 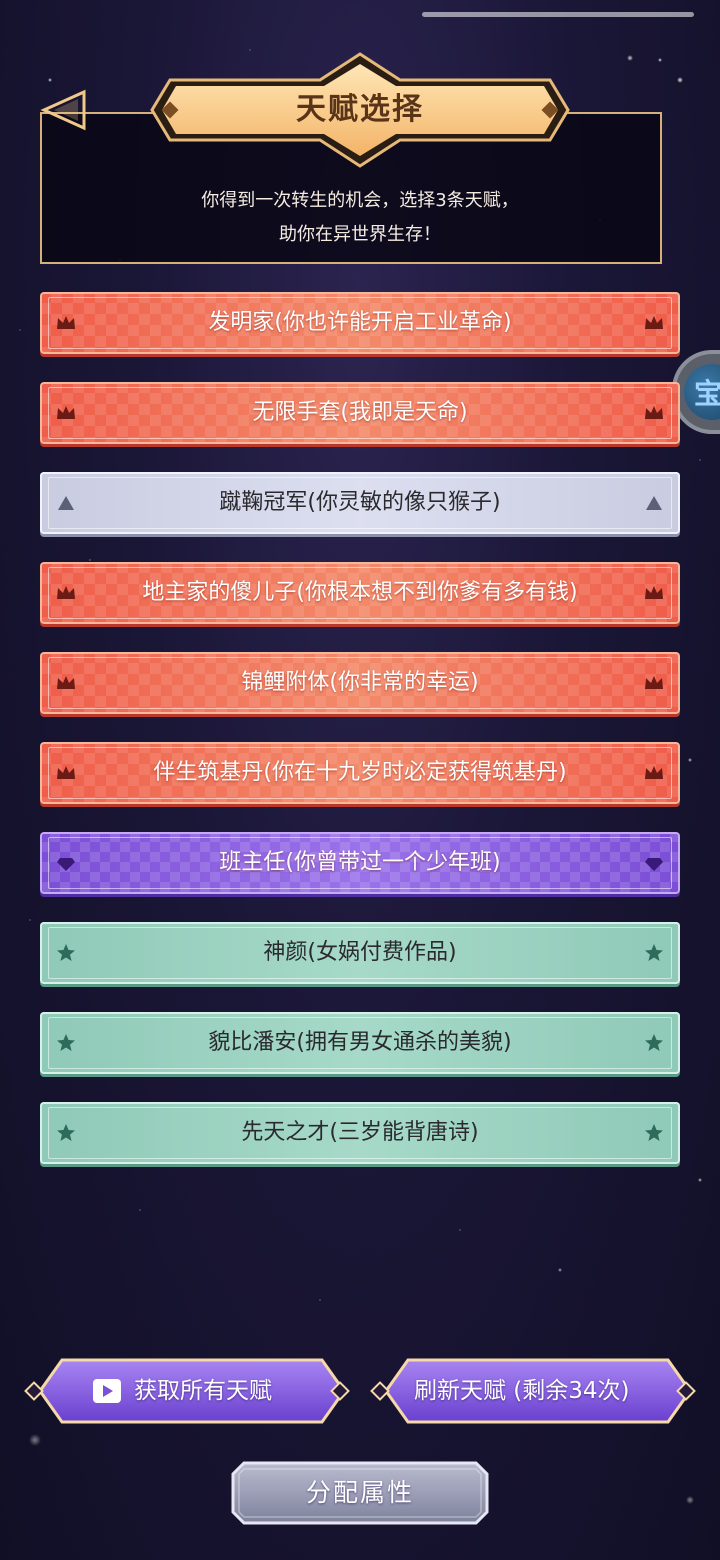 I want to click on talent-option: 班主任(你曾带过一个少年班), so click(x=360, y=863).